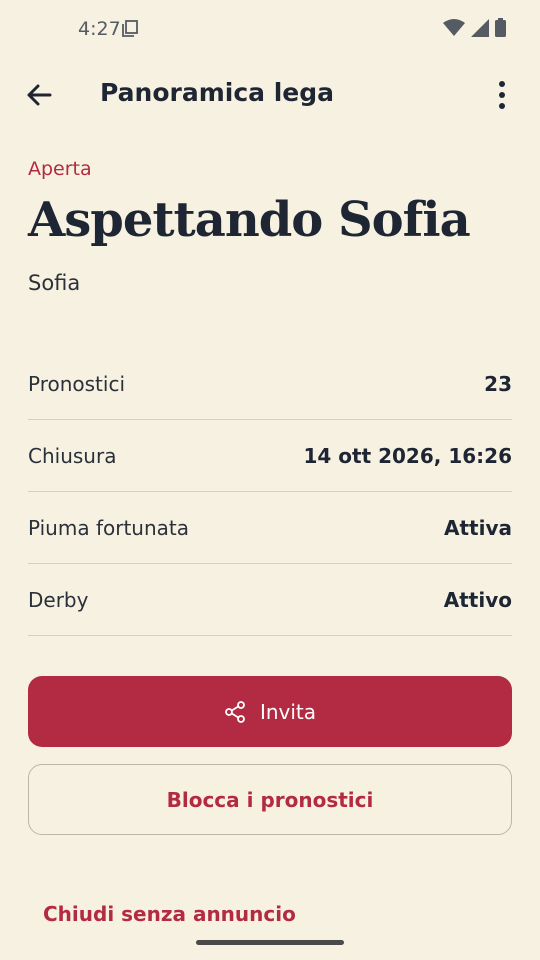  I want to click on detail-row-pronostici: Pronostici 23, so click(270, 384).